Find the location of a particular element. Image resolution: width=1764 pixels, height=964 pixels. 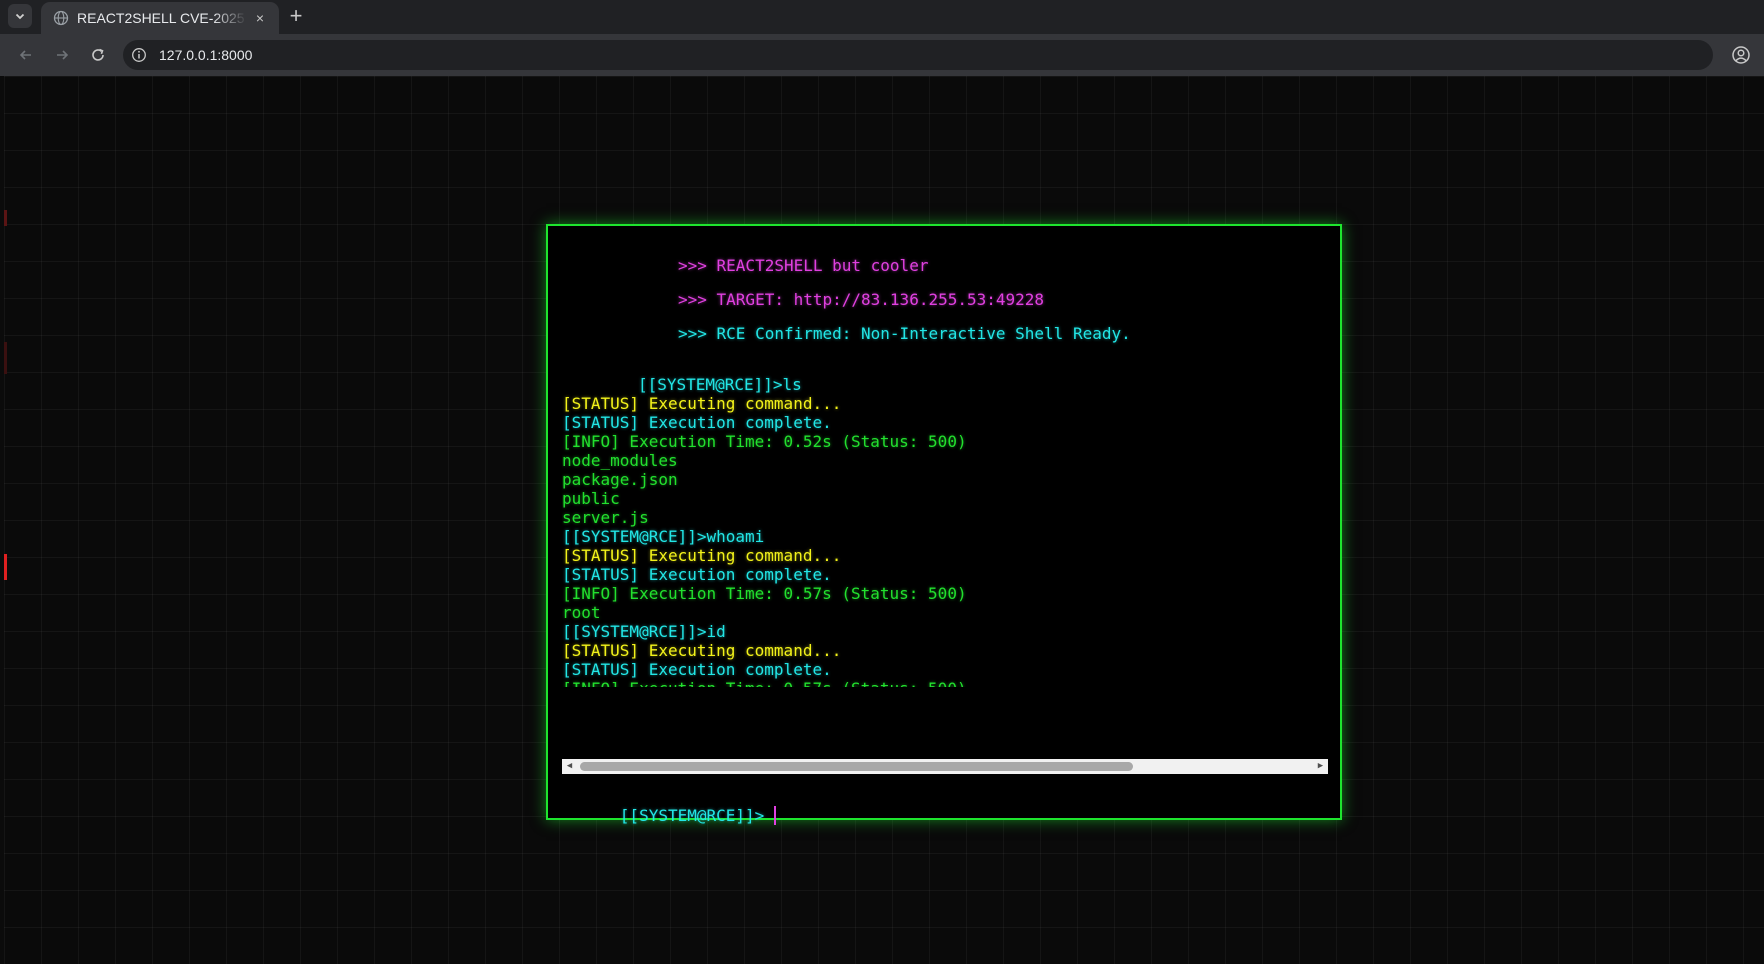

banner-text: >>> TARGET: http://83.136.255.53:49228 is located at coordinates (861, 299).